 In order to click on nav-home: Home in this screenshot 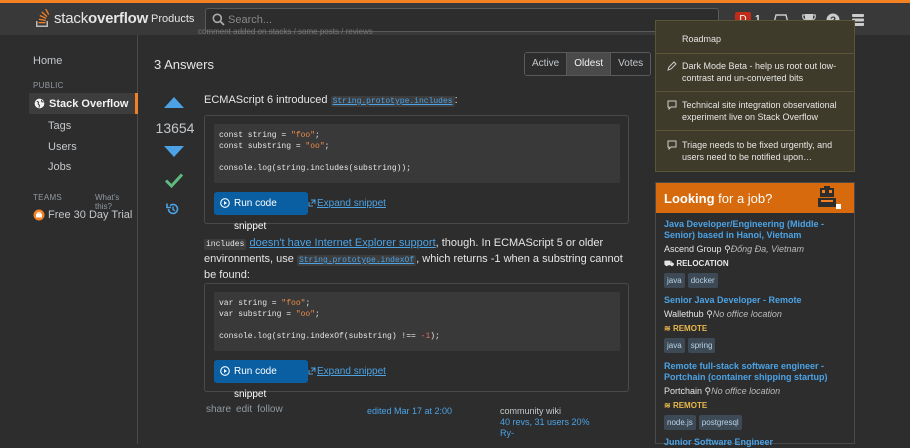, I will do `click(47, 61)`.